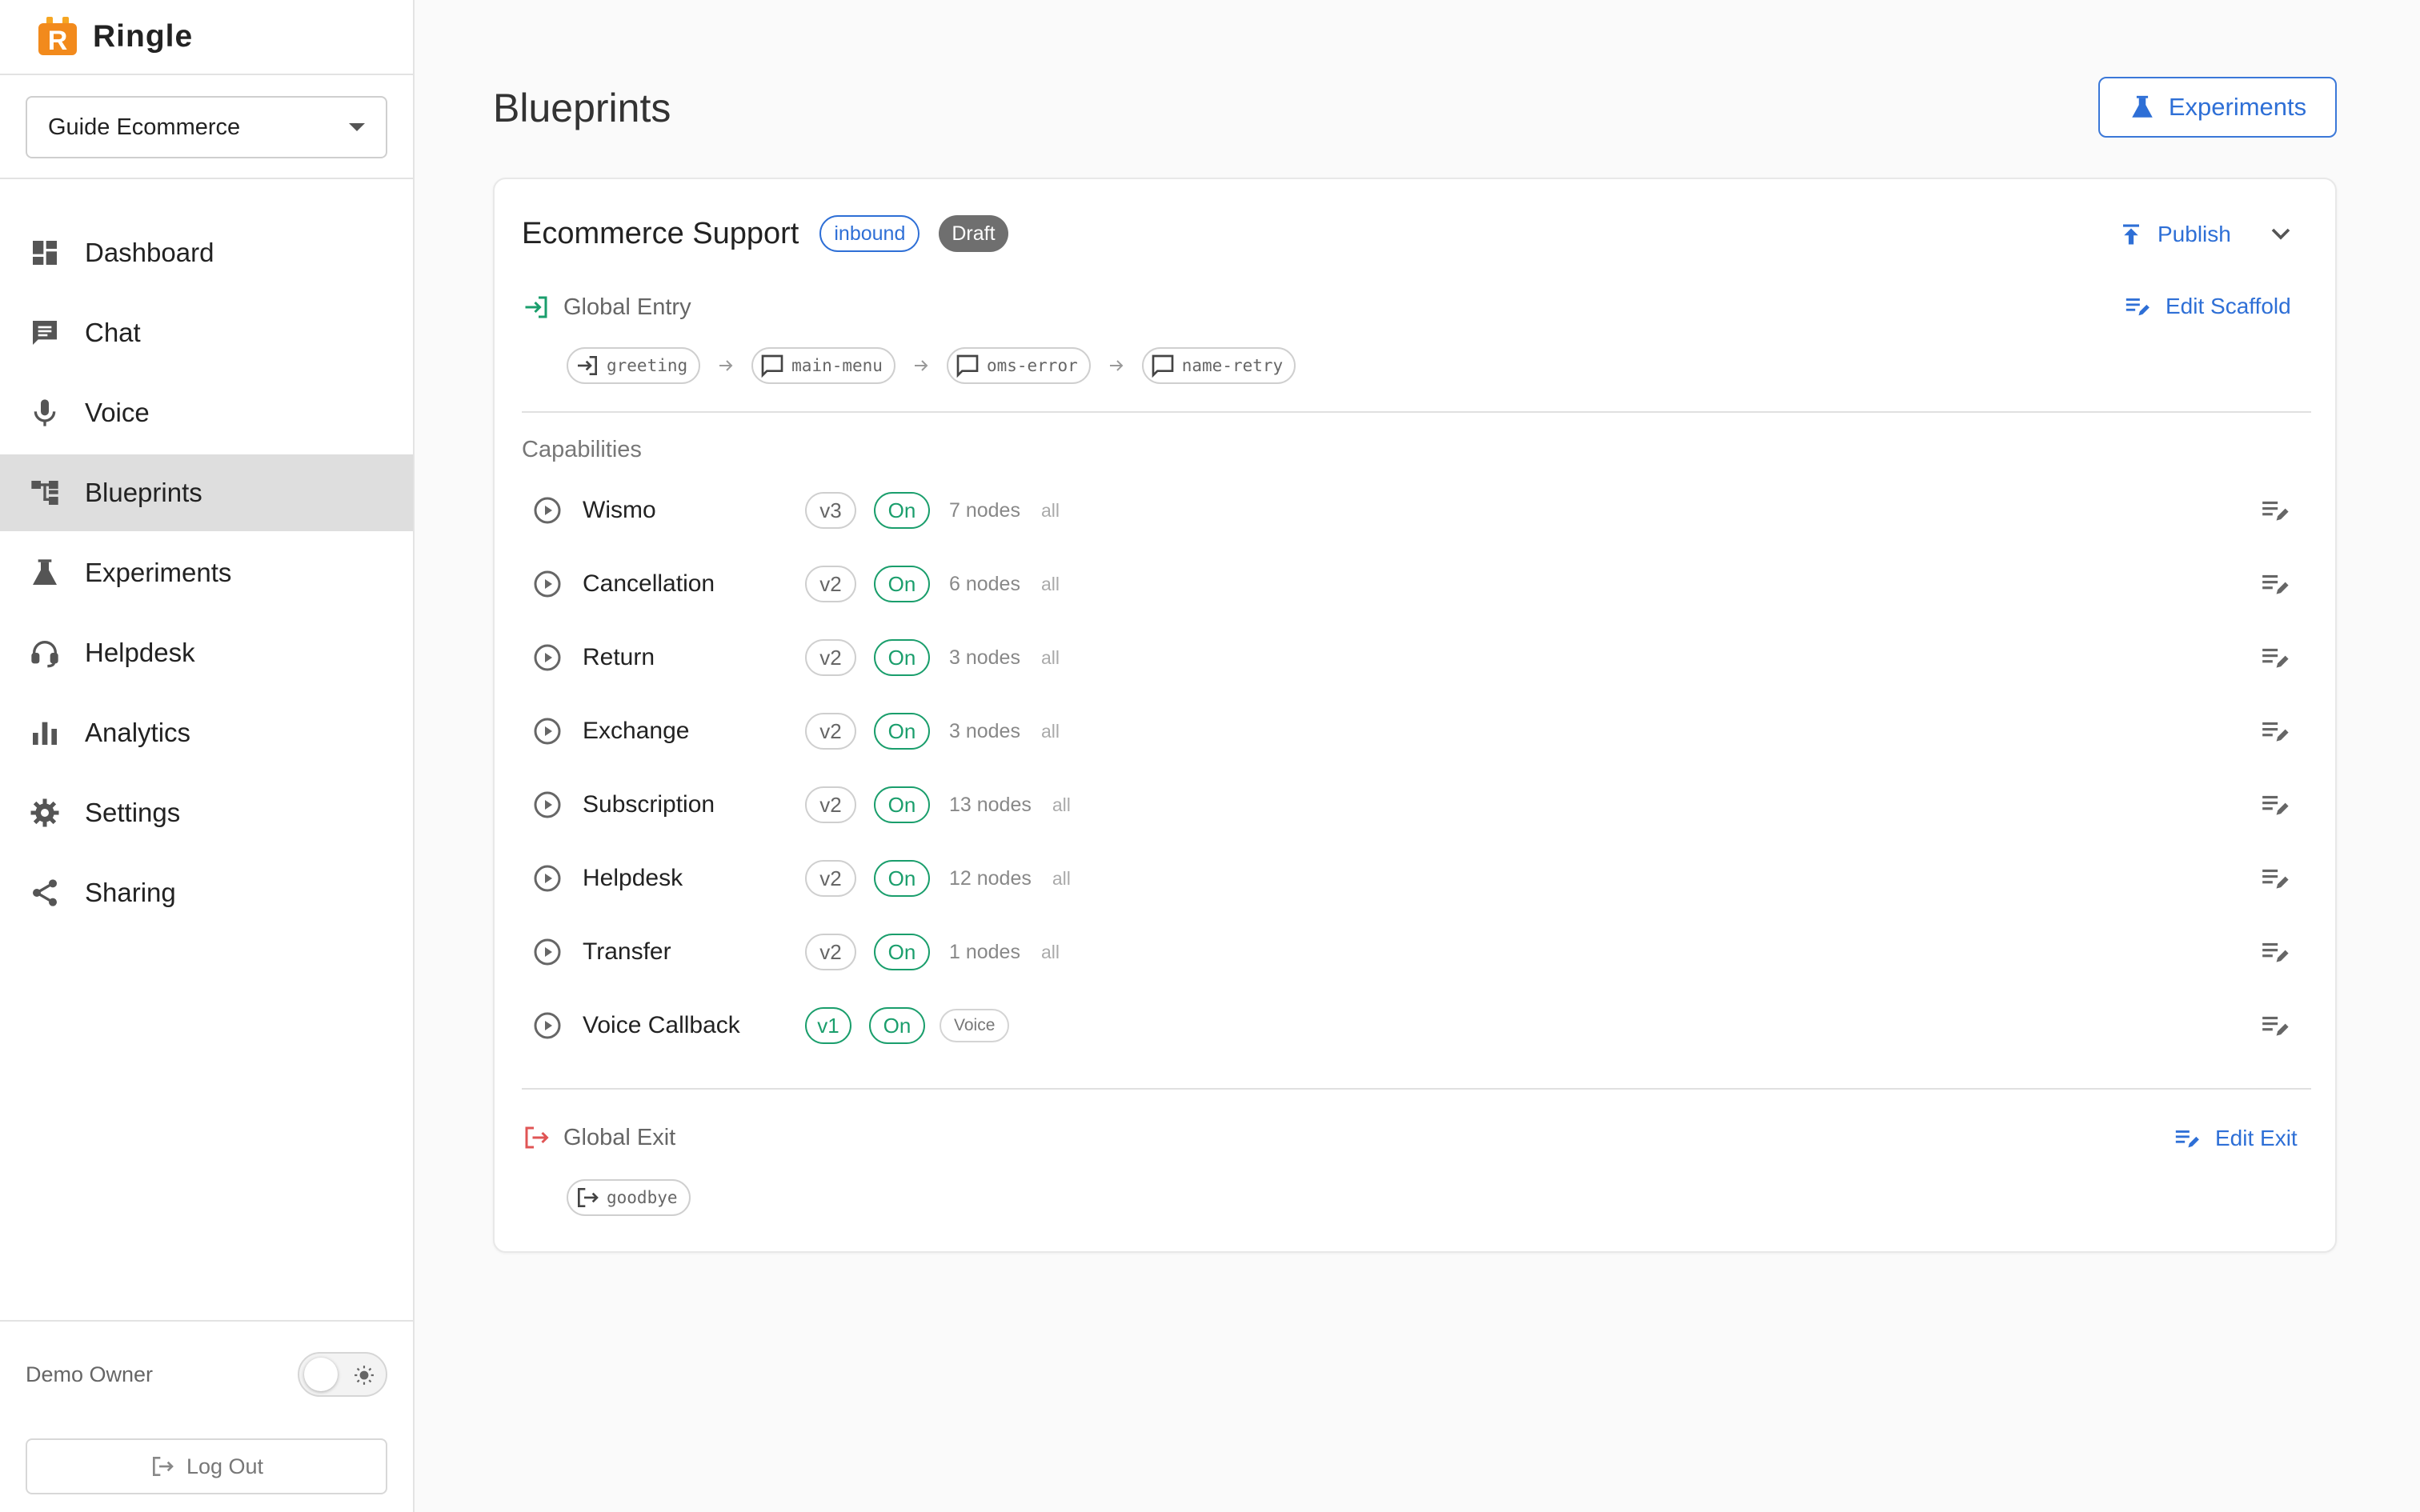 The width and height of the screenshot is (2420, 1512). What do you see at coordinates (582, 108) in the screenshot?
I see `page-title: Blueprints` at bounding box center [582, 108].